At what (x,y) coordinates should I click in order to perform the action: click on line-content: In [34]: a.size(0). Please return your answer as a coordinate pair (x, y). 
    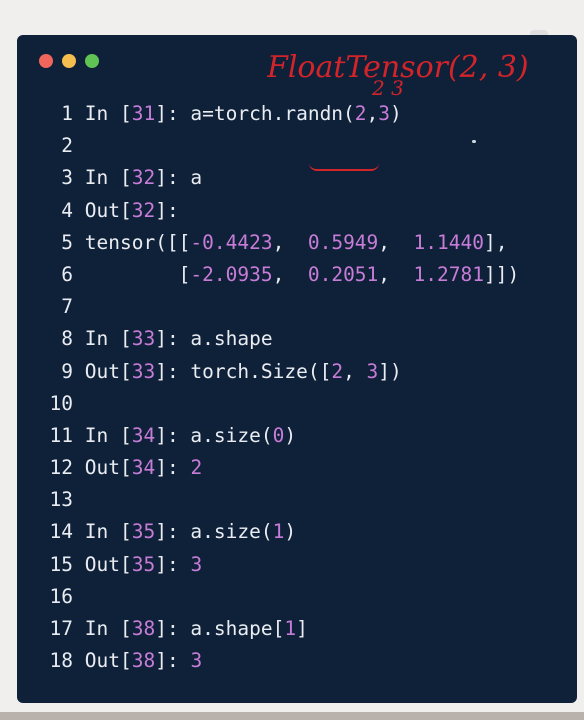
    Looking at the image, I should click on (184, 435).